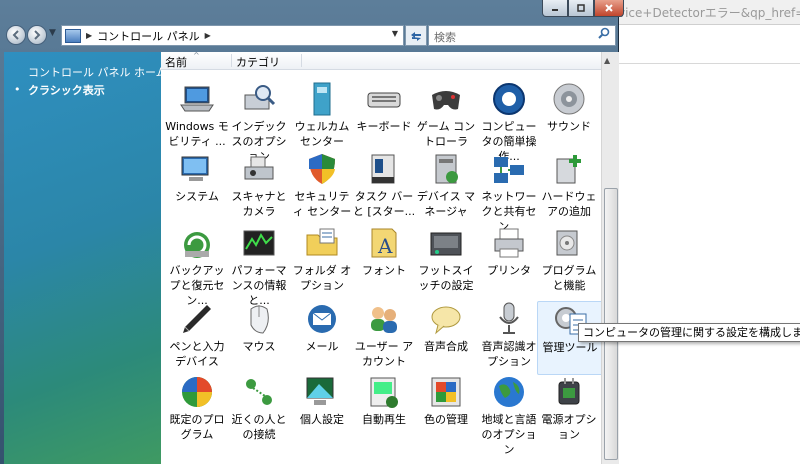 The height and width of the screenshot is (464, 800). Describe the element at coordinates (604, 34) in the screenshot. I see `search-icon` at that location.